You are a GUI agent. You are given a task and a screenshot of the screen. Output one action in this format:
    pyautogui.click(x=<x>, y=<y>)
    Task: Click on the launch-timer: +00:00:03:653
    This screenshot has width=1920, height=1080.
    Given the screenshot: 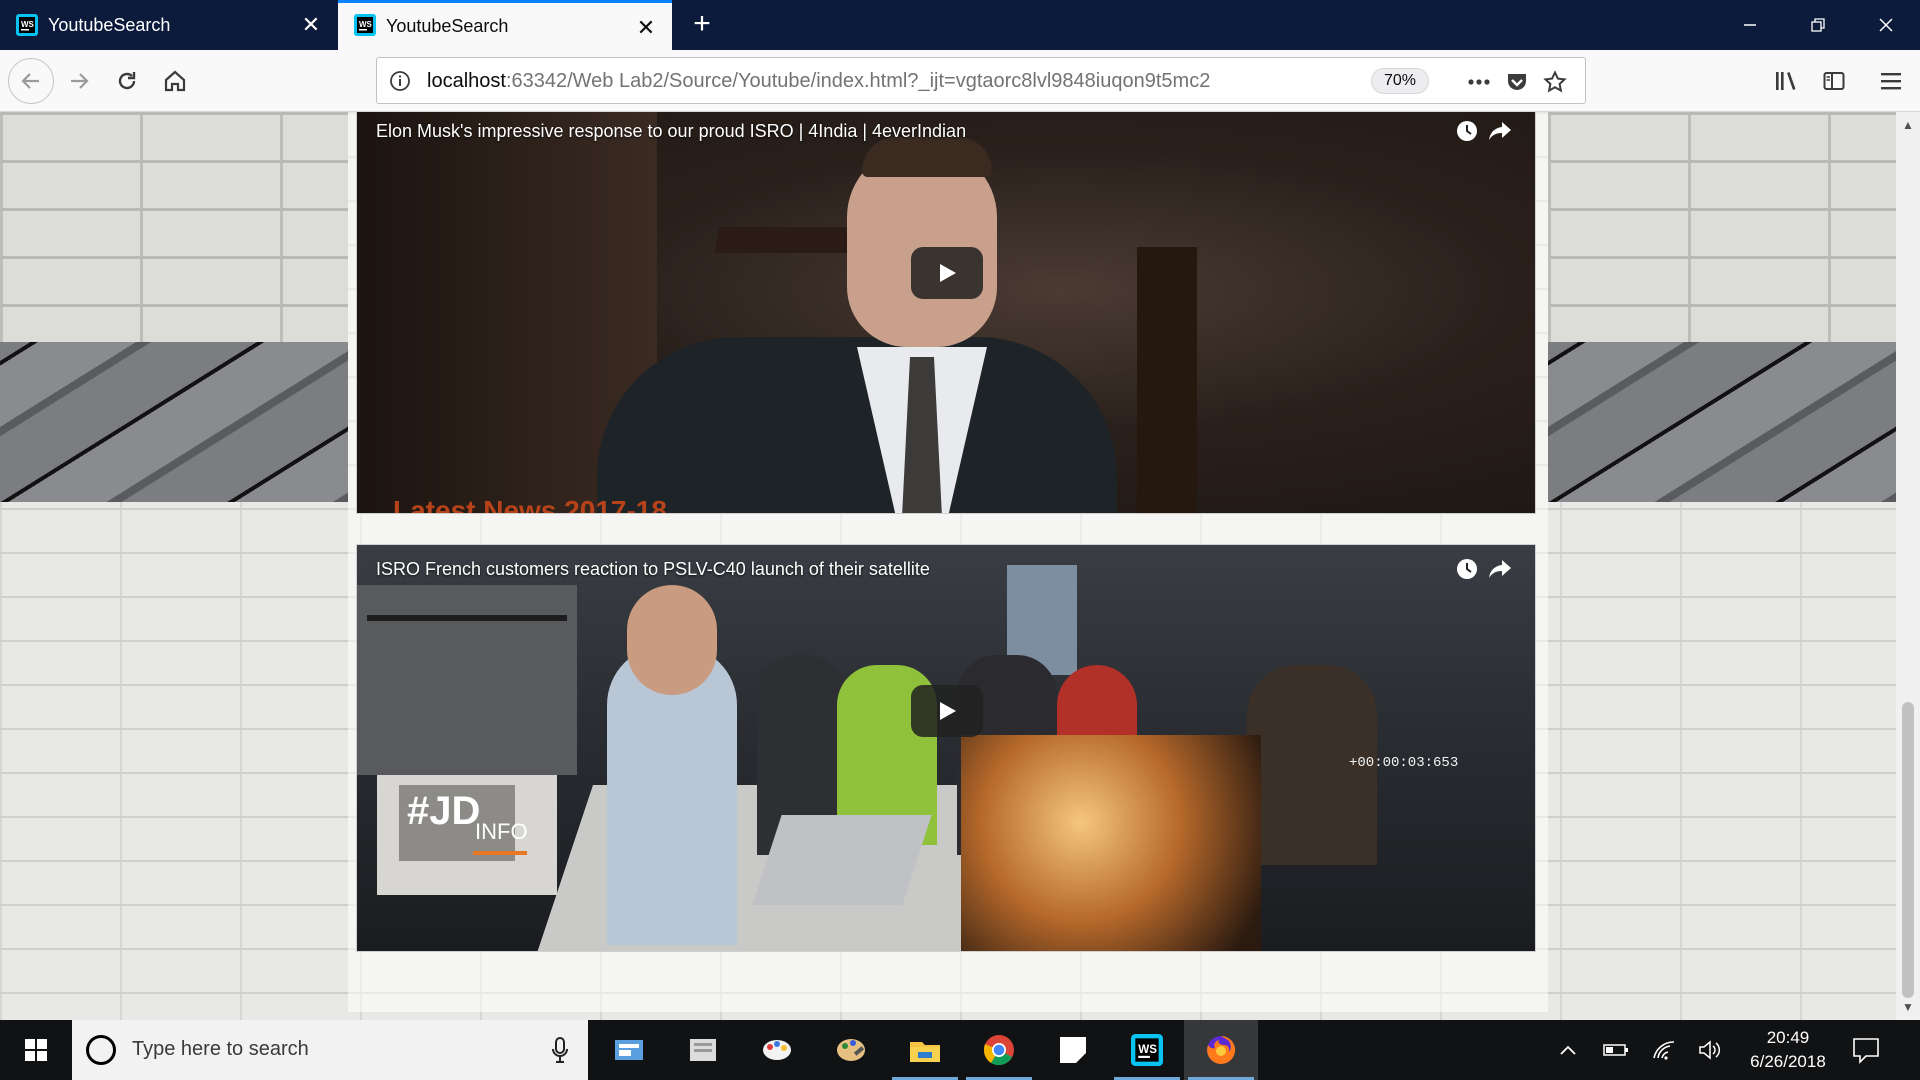 What is the action you would take?
    pyautogui.click(x=1404, y=763)
    